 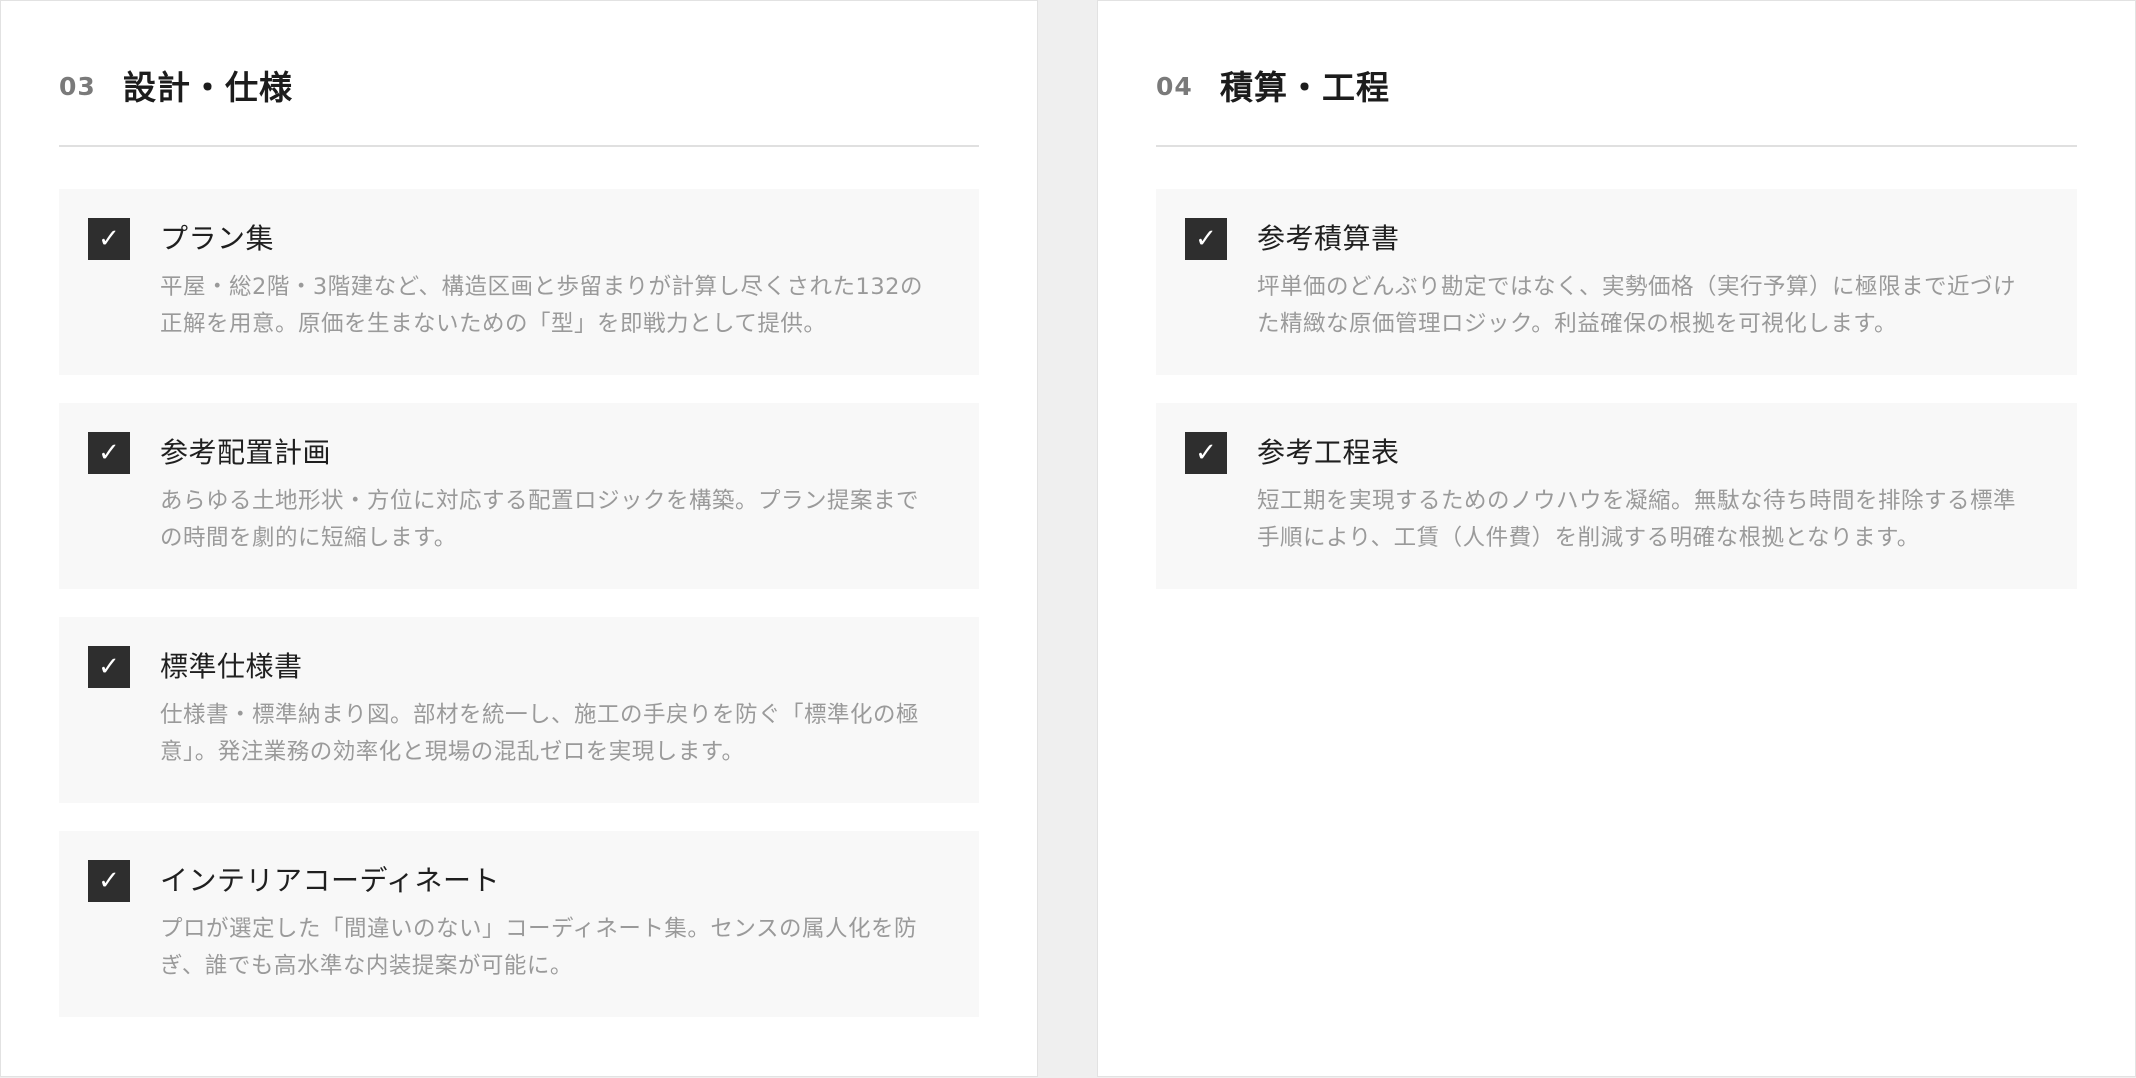 I want to click on section-number: 04, so click(x=1174, y=86).